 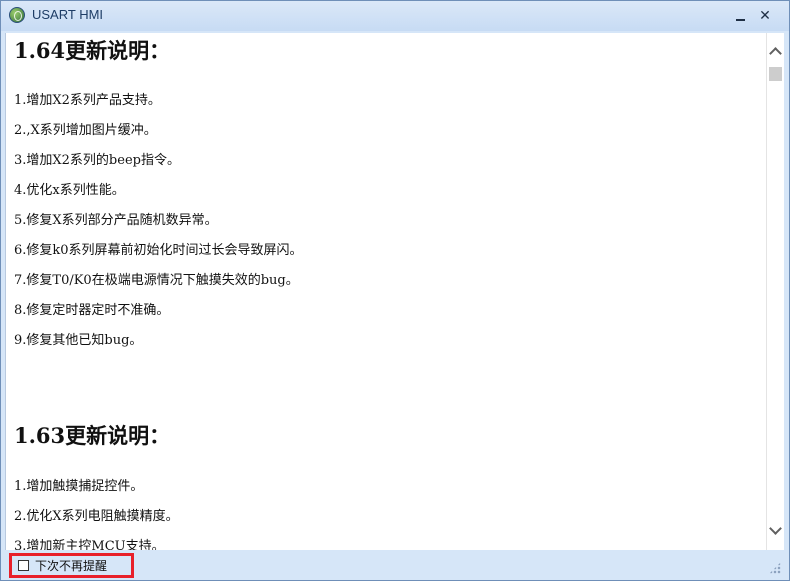 What do you see at coordinates (78, 340) in the screenshot?
I see `list-item: 9.修复其他已知bug。` at bounding box center [78, 340].